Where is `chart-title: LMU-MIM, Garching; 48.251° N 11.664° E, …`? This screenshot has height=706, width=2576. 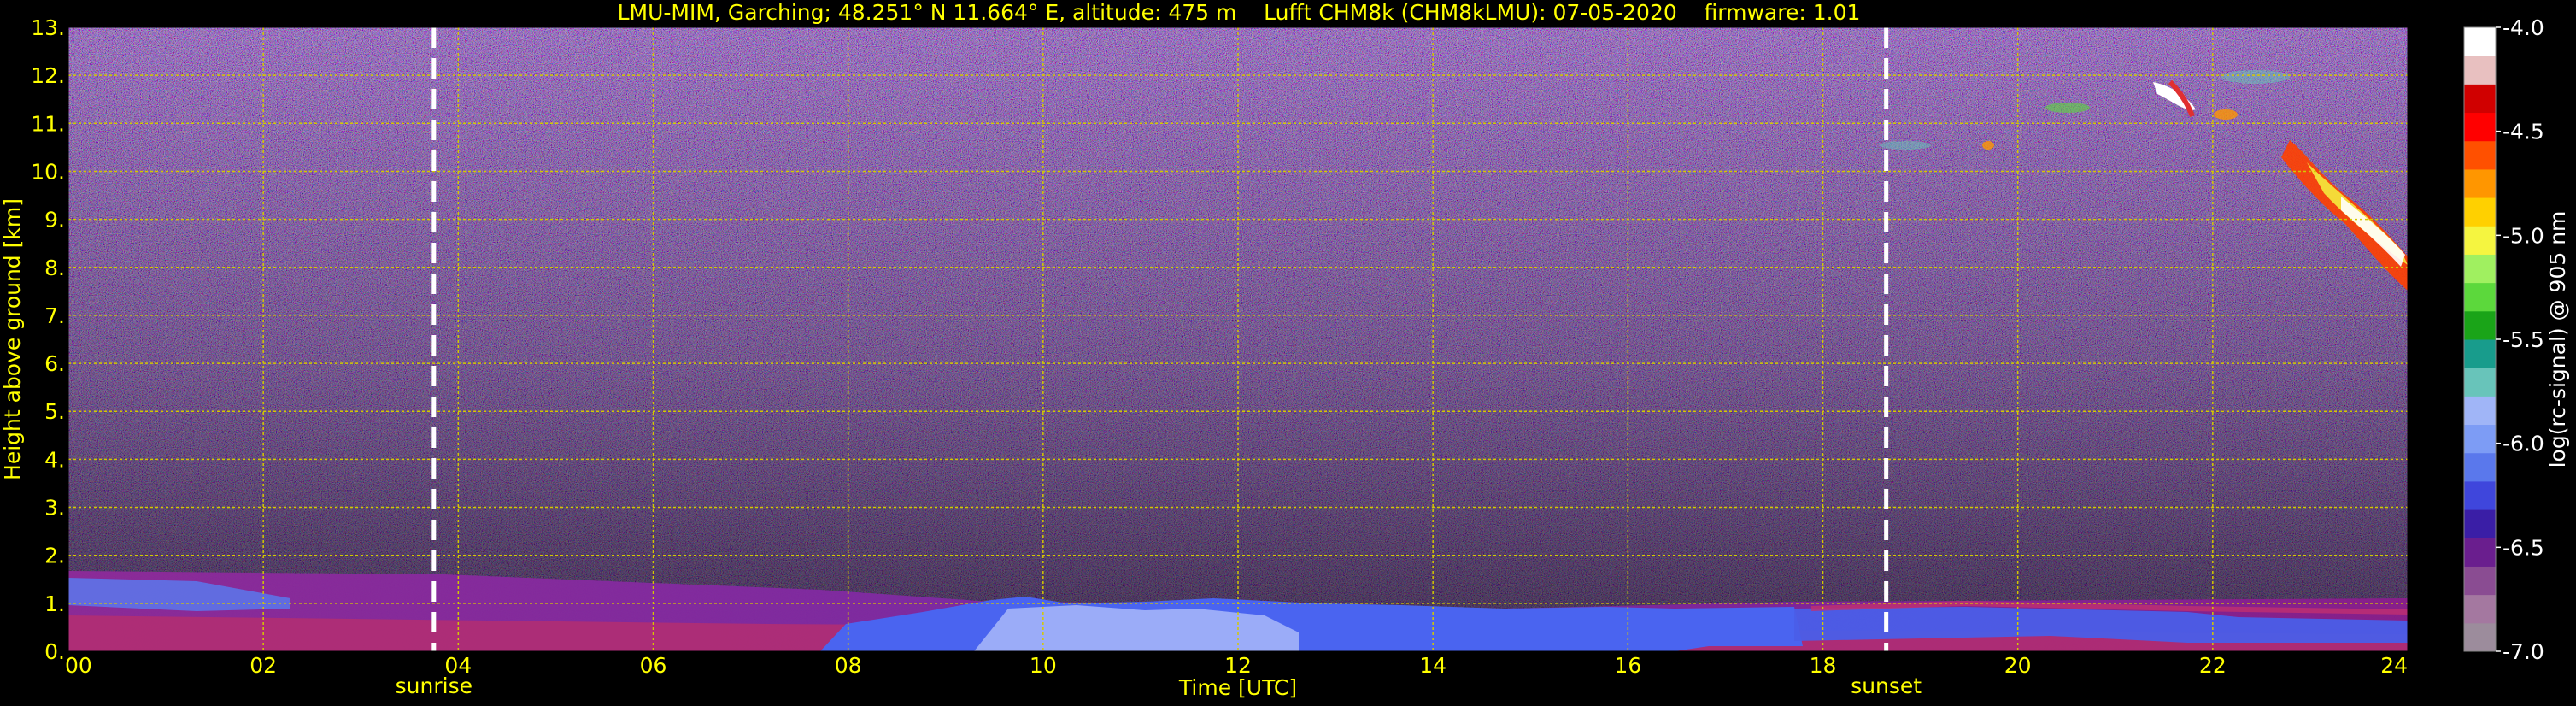
chart-title: LMU-MIM, Garching; 48.251° N 11.664° E, … is located at coordinates (1239, 12).